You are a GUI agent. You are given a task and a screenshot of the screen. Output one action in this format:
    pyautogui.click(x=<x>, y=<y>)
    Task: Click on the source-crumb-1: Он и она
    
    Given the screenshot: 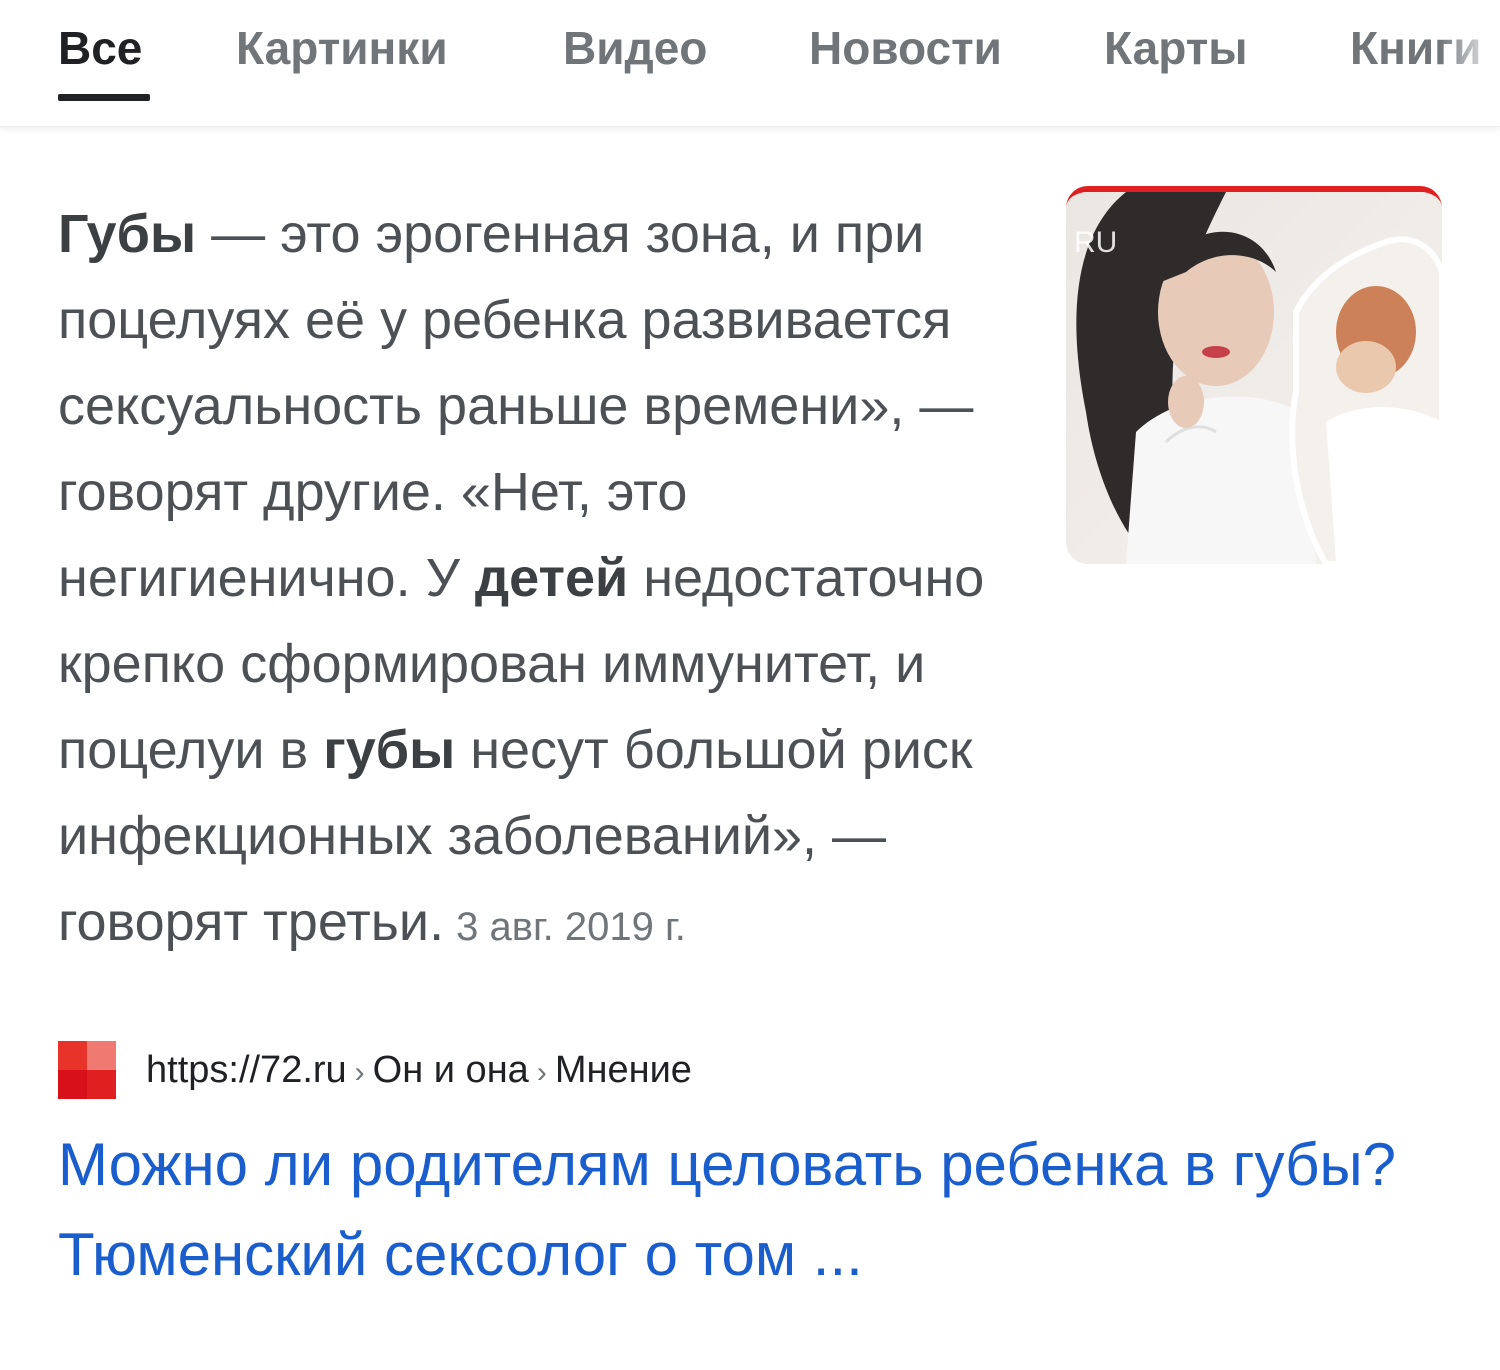 What is the action you would take?
    pyautogui.click(x=450, y=1069)
    